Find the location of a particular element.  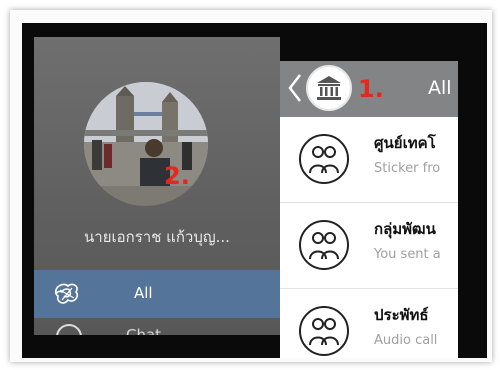

menu-item-label: Chat is located at coordinates (144, 330).